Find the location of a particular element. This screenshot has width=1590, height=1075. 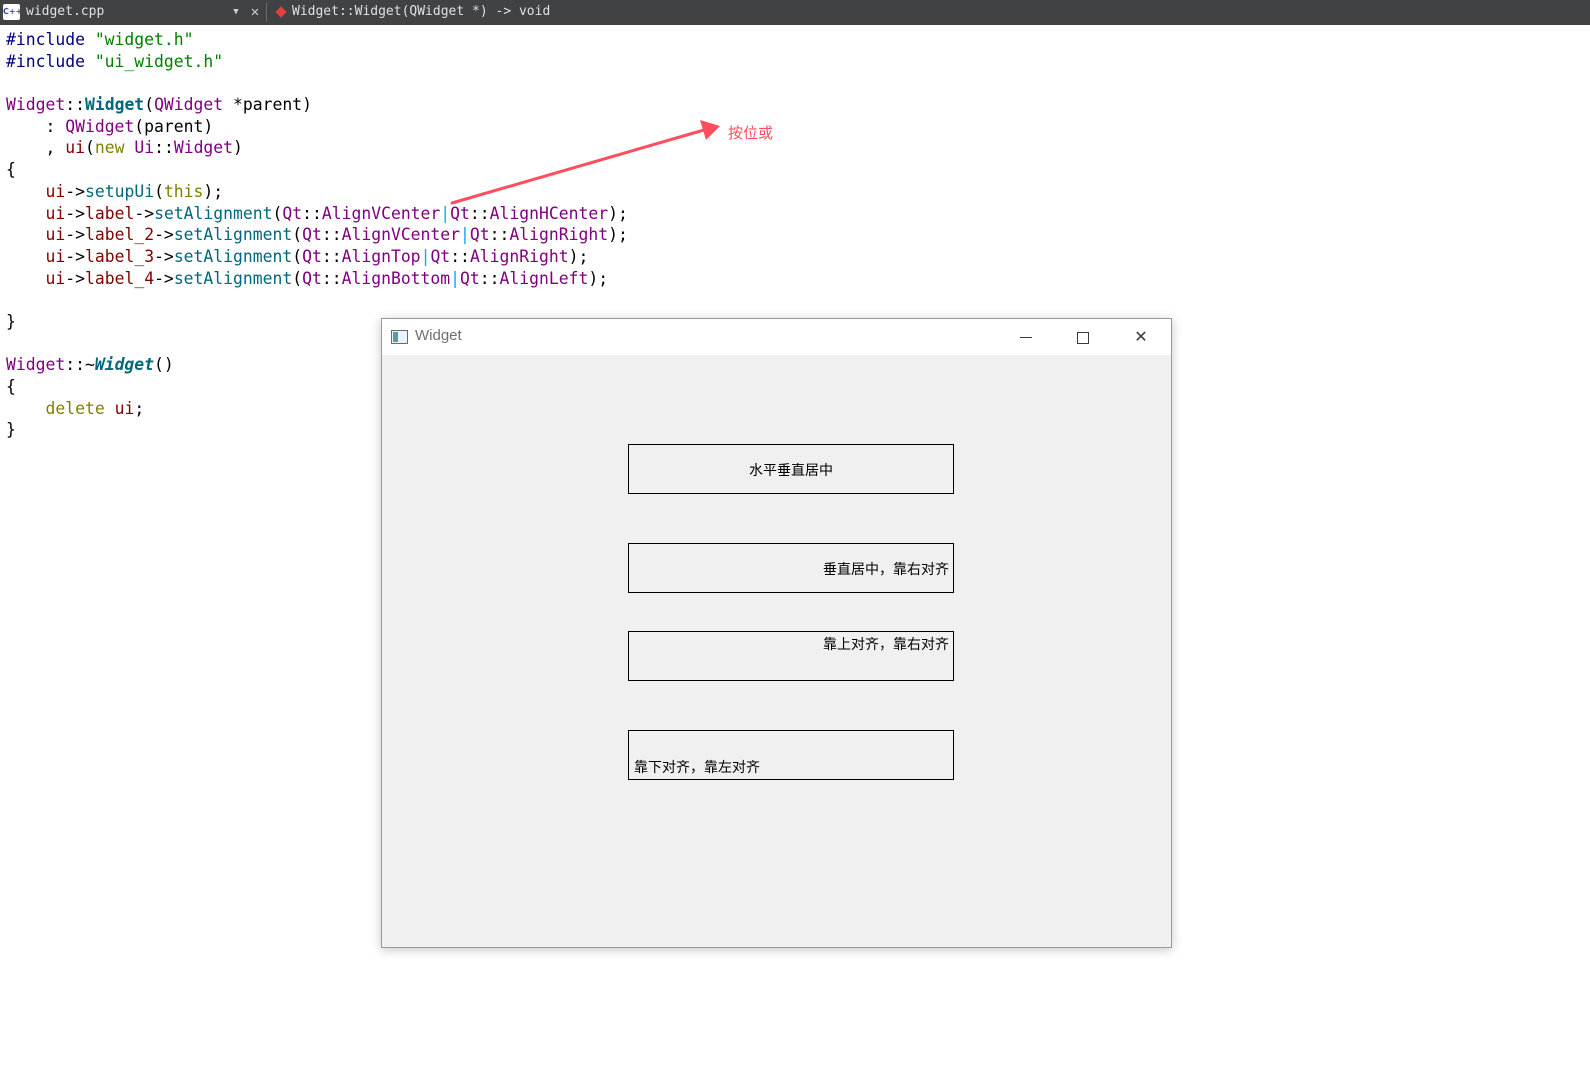

window-titlebar: Widget ✕ is located at coordinates (776, 337).